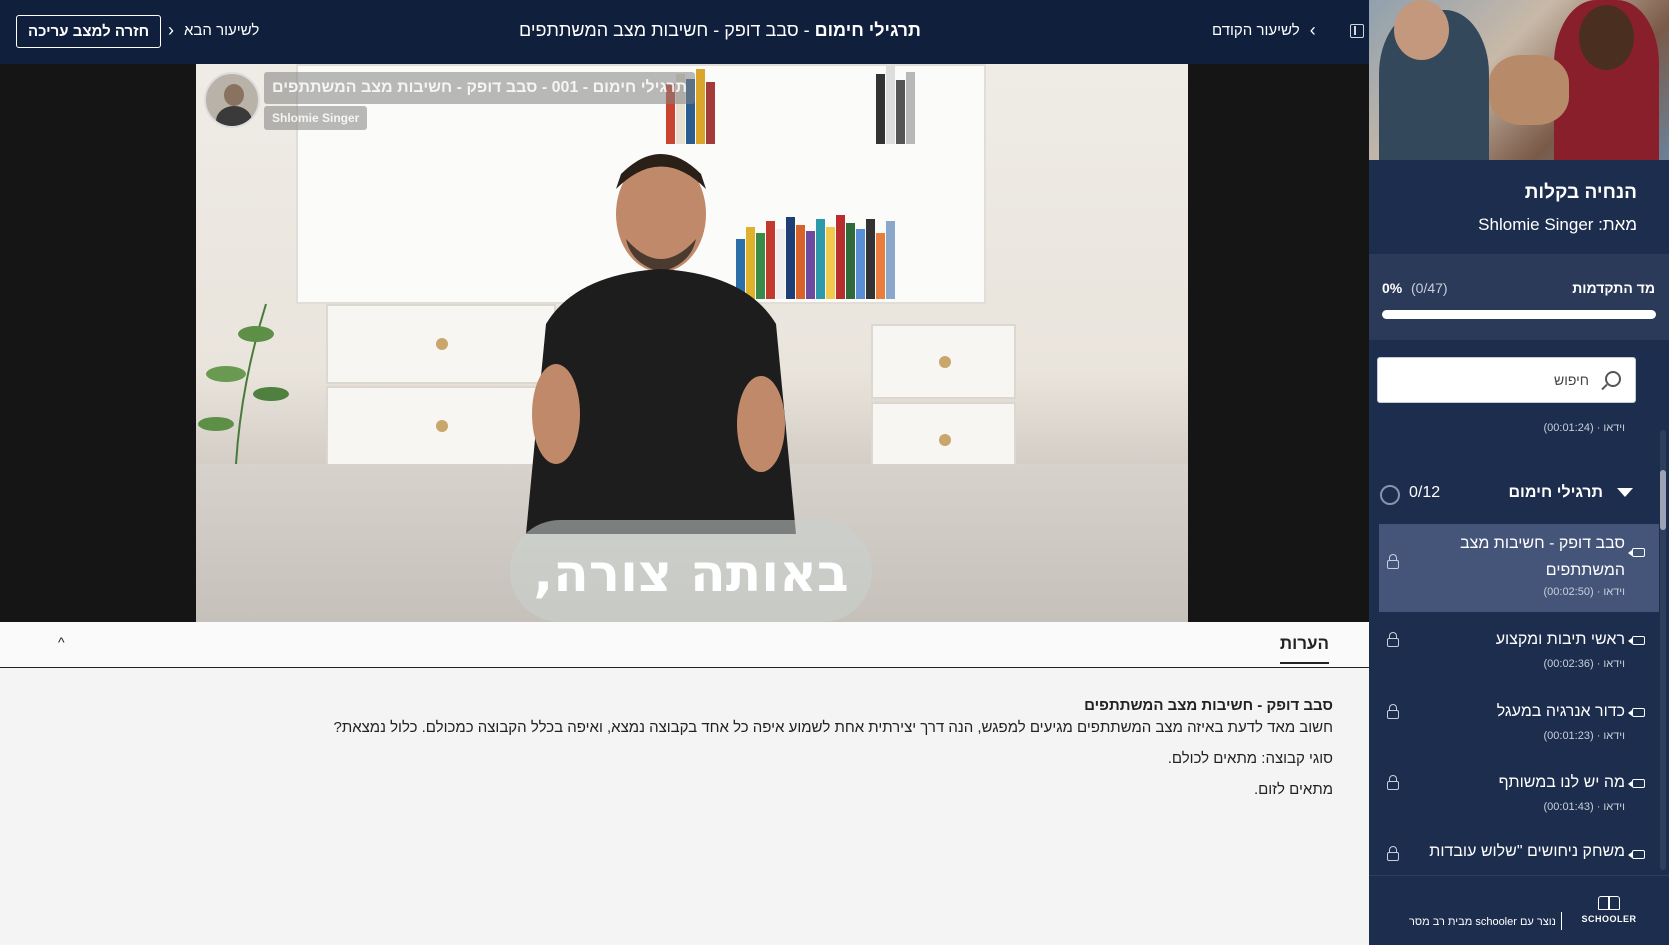 This screenshot has height=945, width=1669. I want to click on lesson-meta: וידאו · (00:01:23), so click(1584, 736).